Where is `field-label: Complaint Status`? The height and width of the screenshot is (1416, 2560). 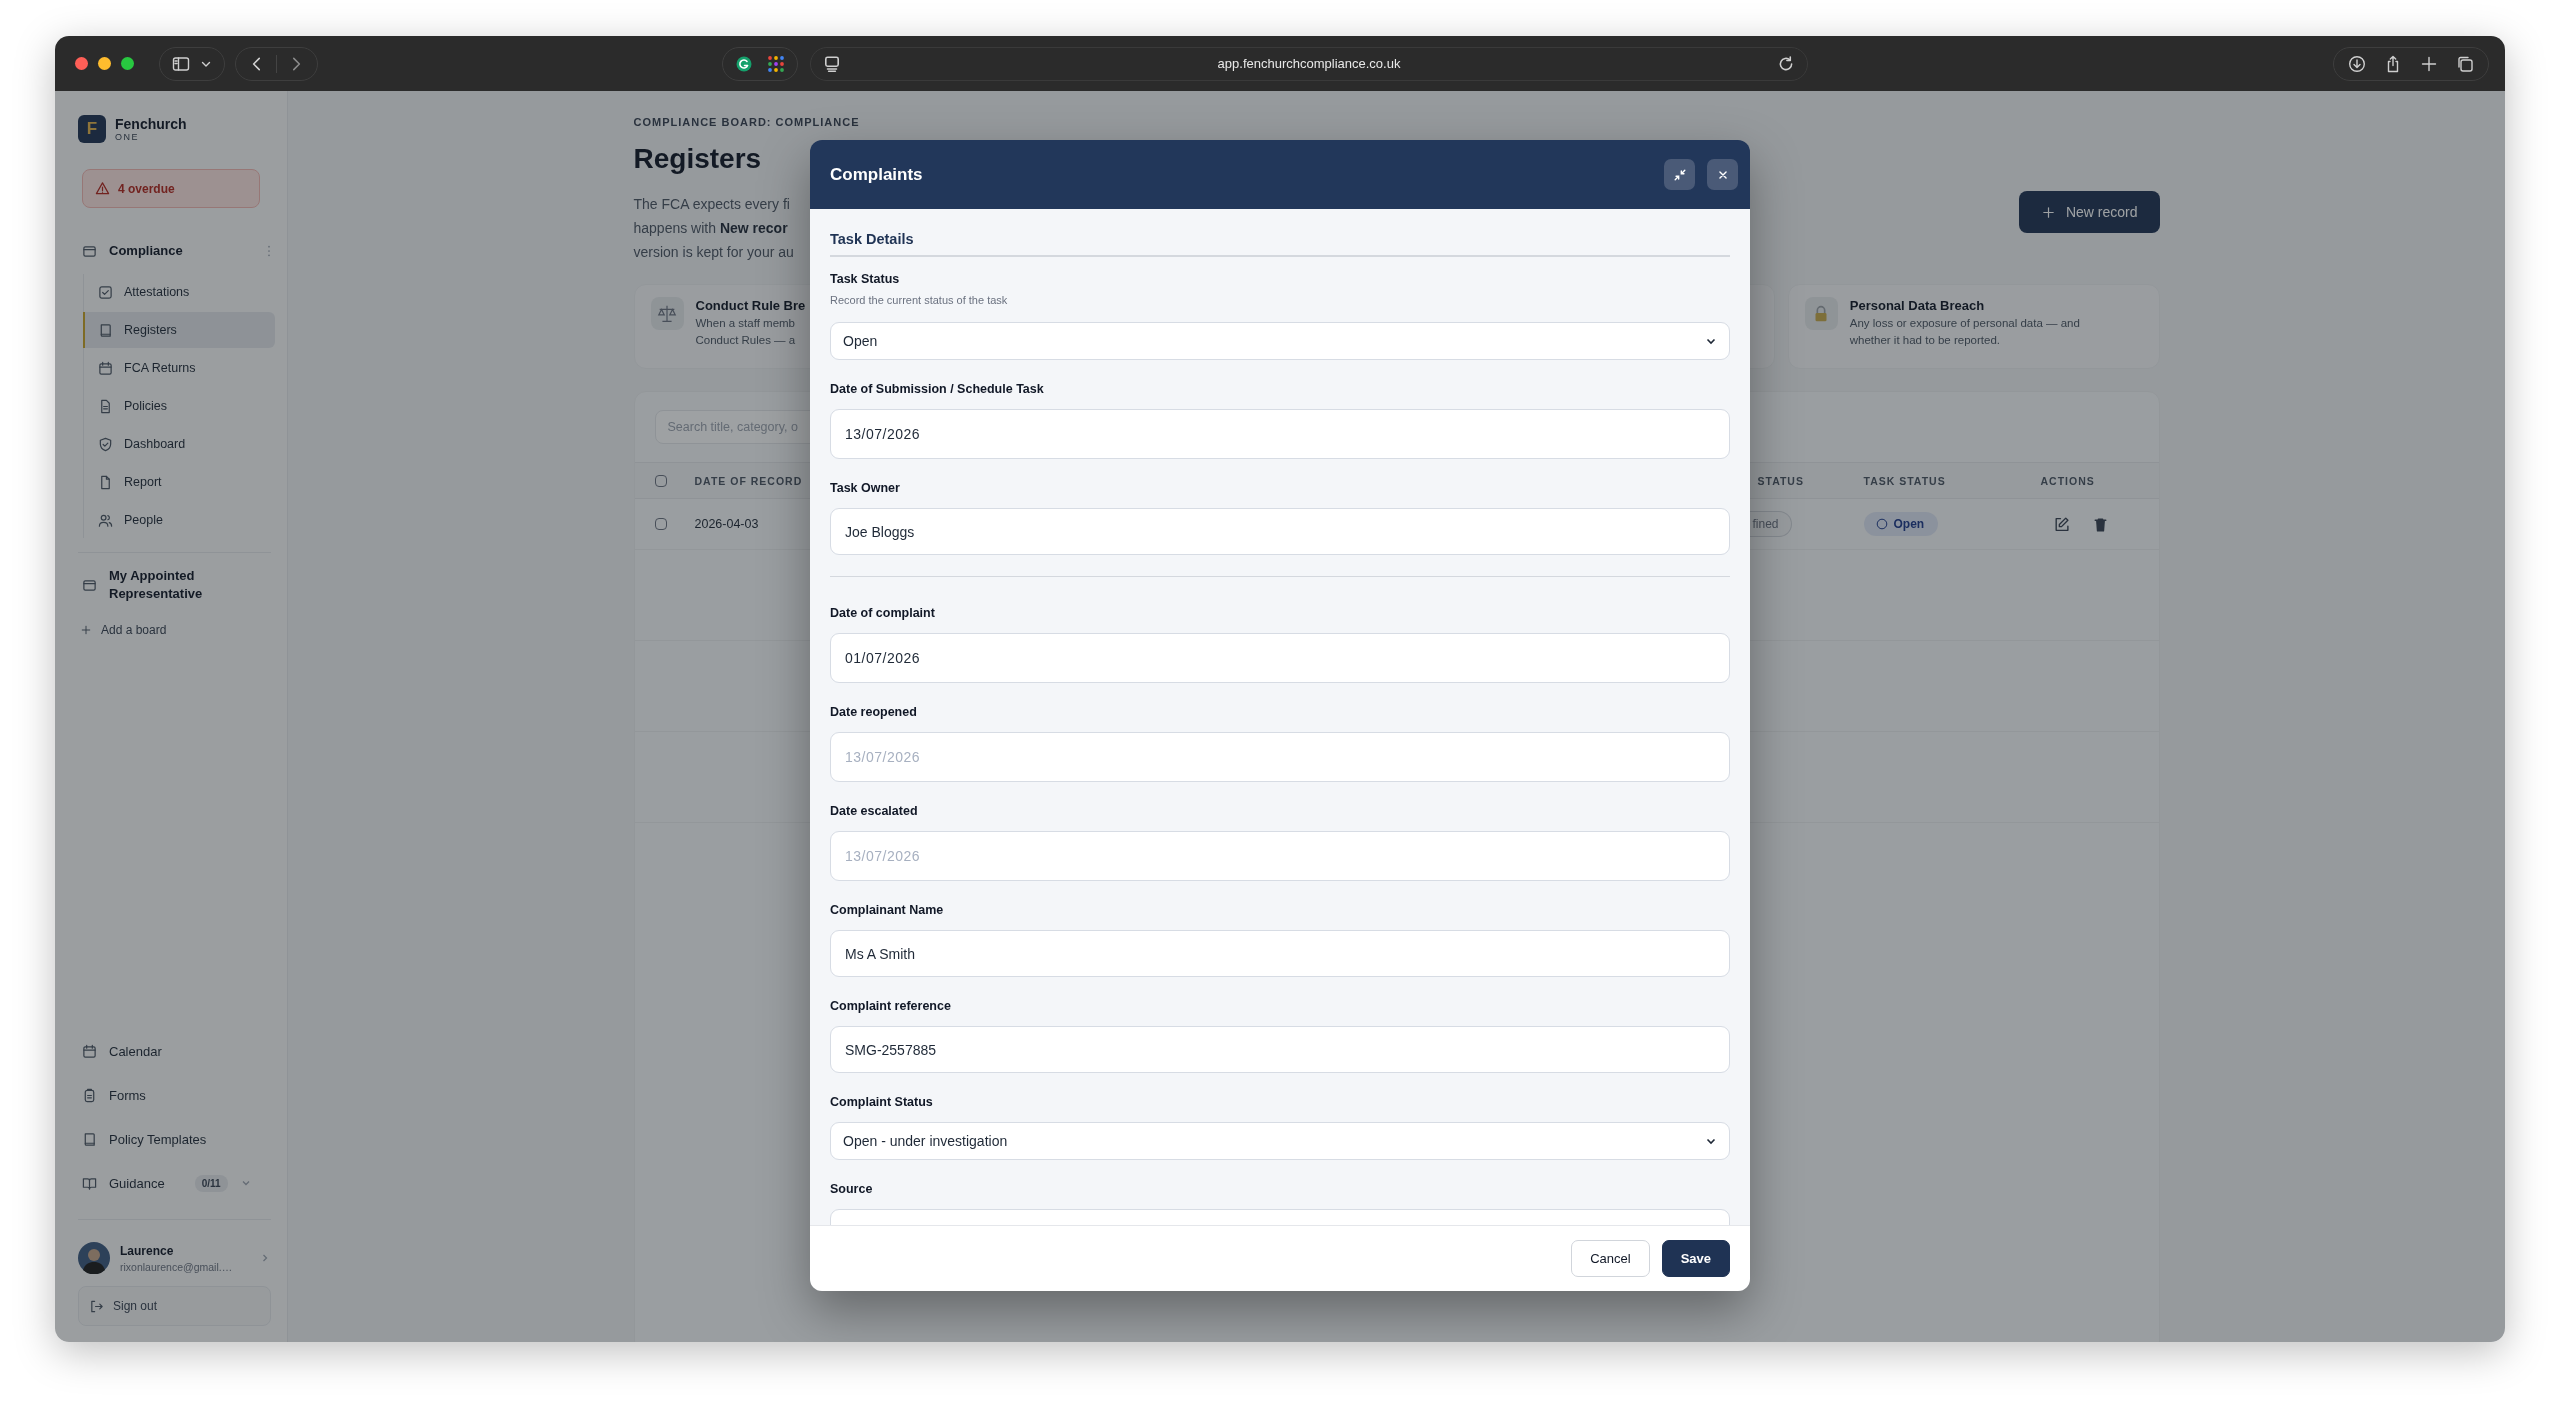 field-label: Complaint Status is located at coordinates (882, 1102).